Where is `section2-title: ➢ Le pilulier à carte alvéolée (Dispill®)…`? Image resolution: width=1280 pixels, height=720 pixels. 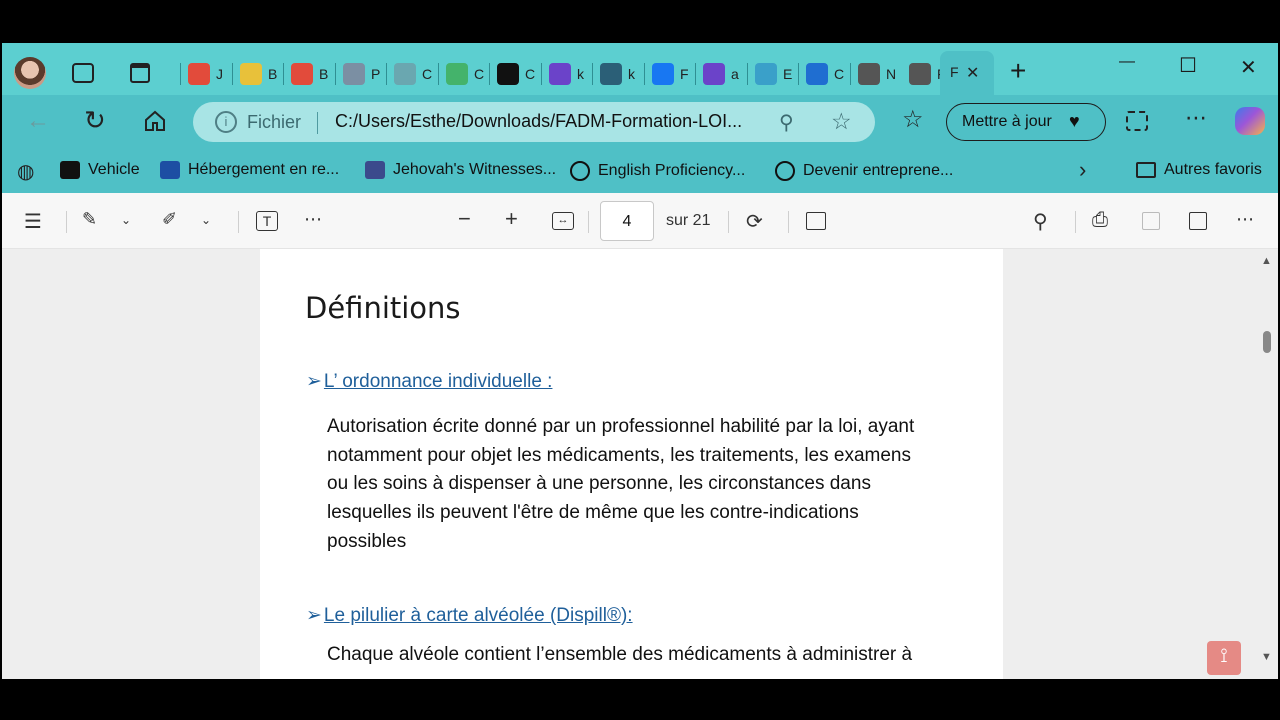 section2-title: ➢ Le pilulier à carte alvéolée (Dispill®)… is located at coordinates (469, 615).